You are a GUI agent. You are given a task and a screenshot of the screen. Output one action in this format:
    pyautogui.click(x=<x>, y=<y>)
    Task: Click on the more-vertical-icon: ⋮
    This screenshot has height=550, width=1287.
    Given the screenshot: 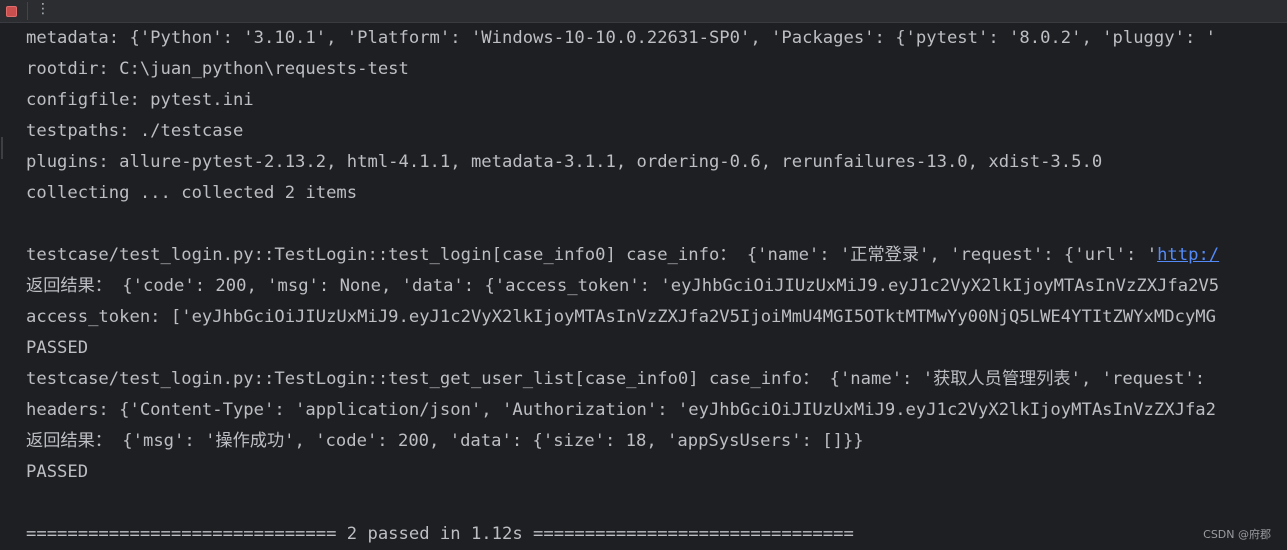 What is the action you would take?
    pyautogui.click(x=43, y=9)
    